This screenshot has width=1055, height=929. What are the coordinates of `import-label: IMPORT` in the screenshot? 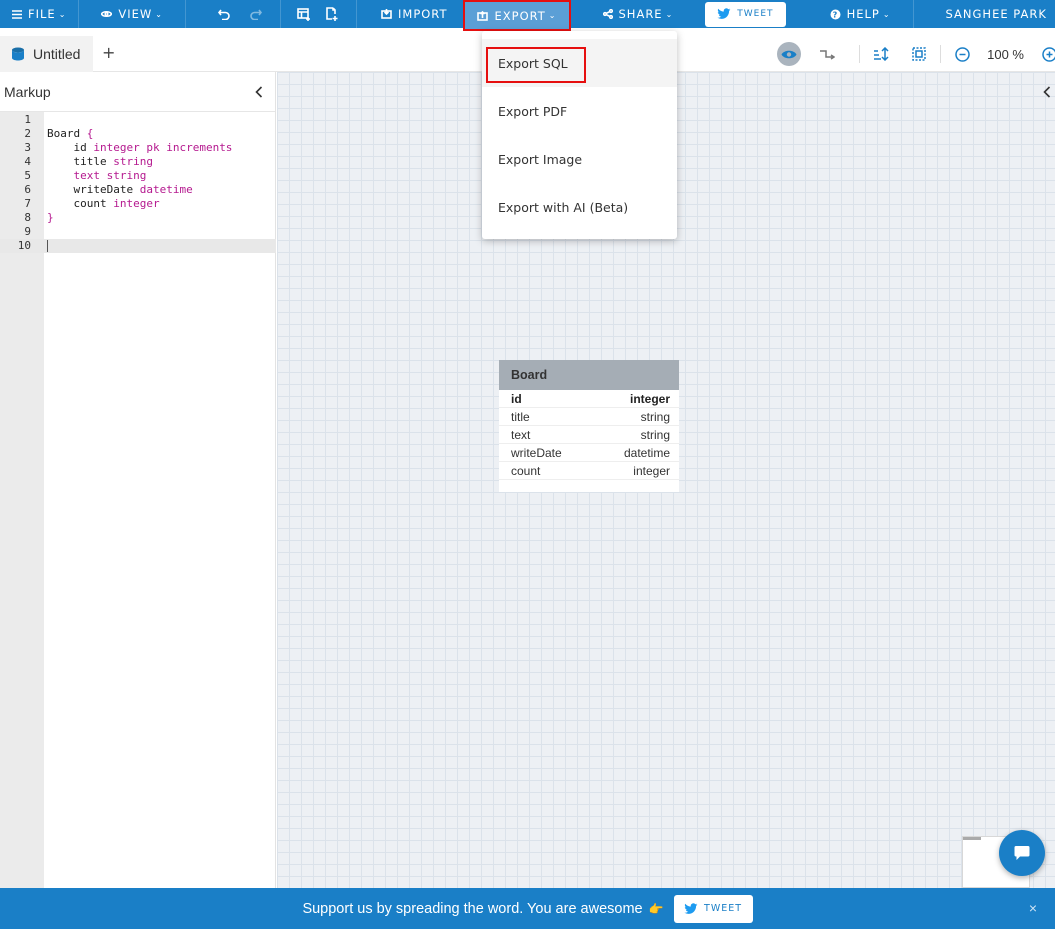 It's located at (423, 14).